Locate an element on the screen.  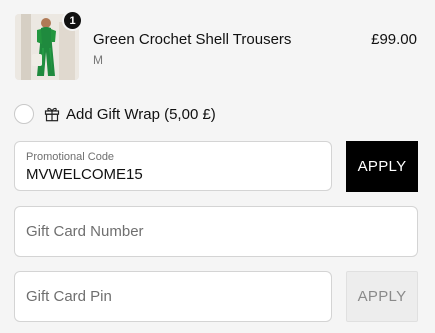
product-name: Green Crochet Shell Trousers is located at coordinates (192, 39).